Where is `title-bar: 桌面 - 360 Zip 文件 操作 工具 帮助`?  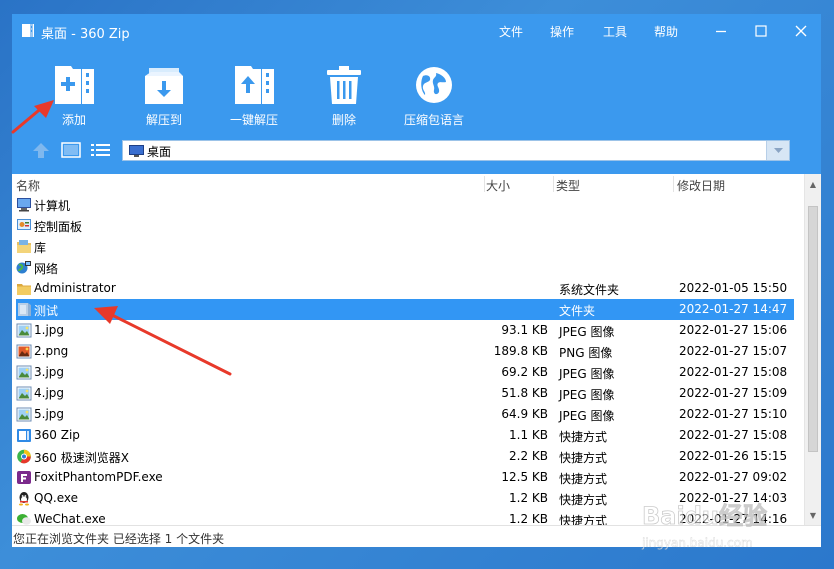 title-bar: 桌面 - 360 Zip 文件 操作 工具 帮助 is located at coordinates (416, 31).